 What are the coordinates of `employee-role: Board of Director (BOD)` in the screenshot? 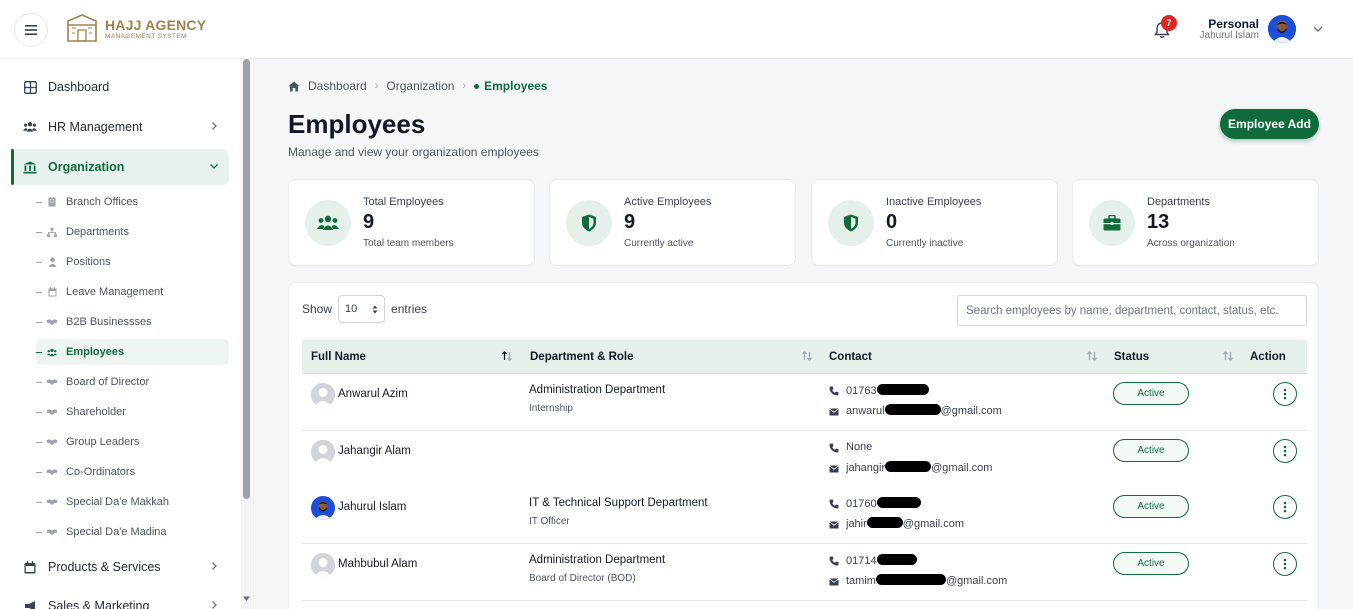 It's located at (582, 578).